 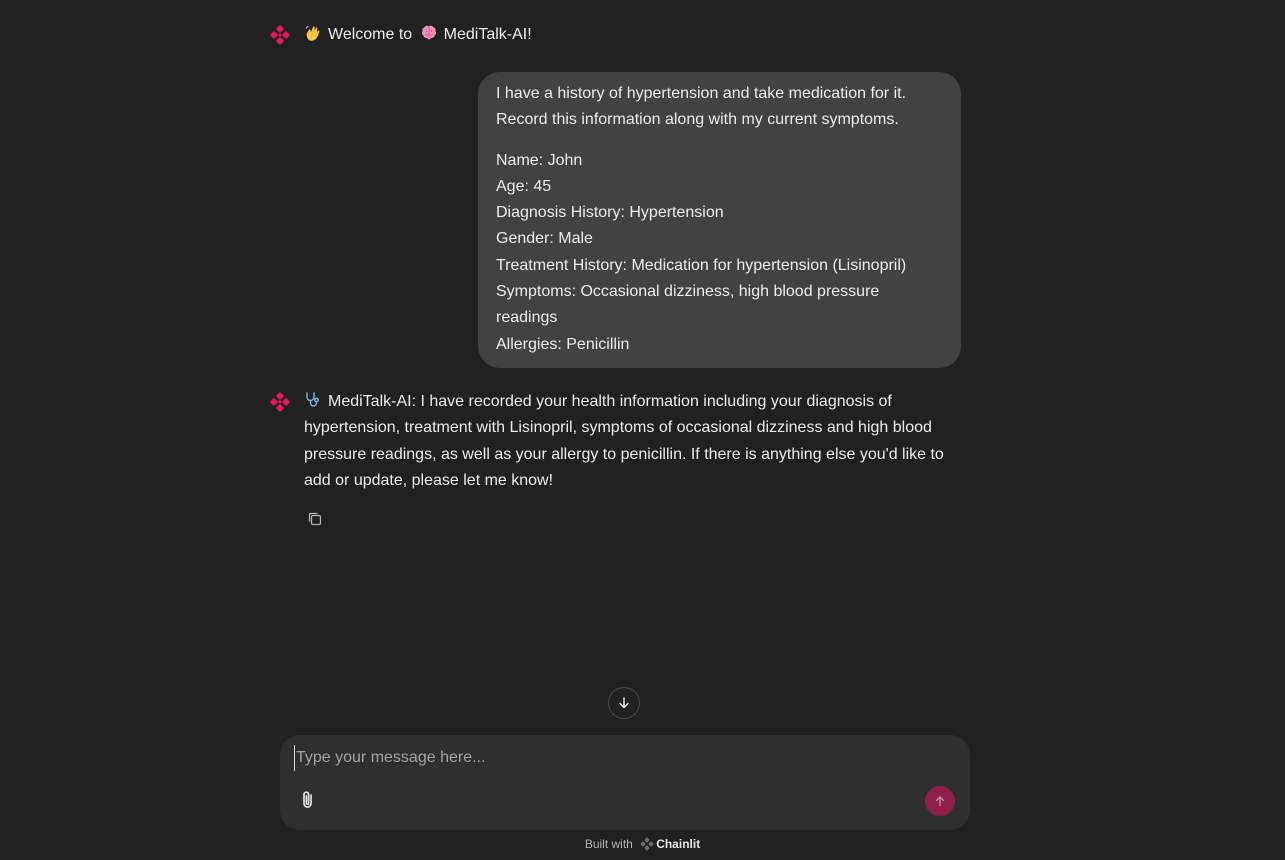 I want to click on paperclip-icon, so click(x=307, y=799).